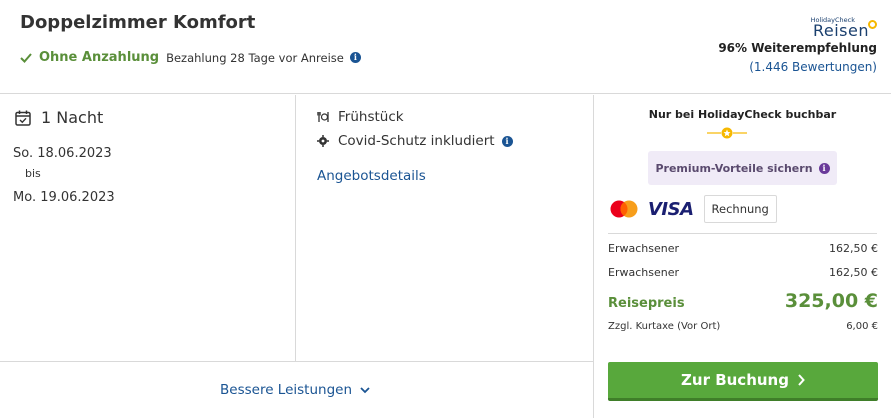 The height and width of the screenshot is (418, 891). I want to click on shield-icon, so click(323, 141).